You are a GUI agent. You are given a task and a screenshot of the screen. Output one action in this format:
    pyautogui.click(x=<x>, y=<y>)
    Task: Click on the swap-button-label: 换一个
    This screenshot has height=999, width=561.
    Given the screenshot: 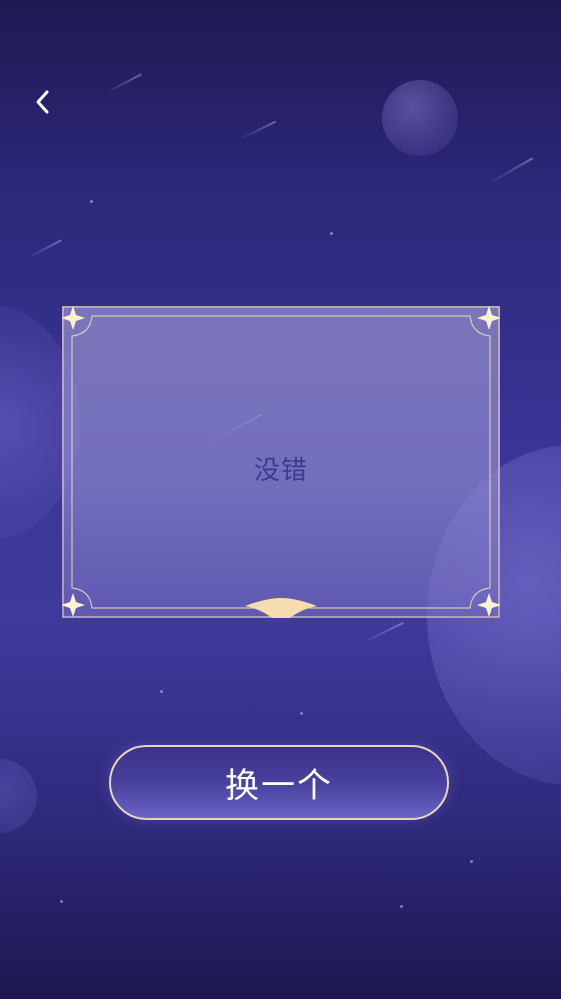 What is the action you would take?
    pyautogui.click(x=279, y=786)
    